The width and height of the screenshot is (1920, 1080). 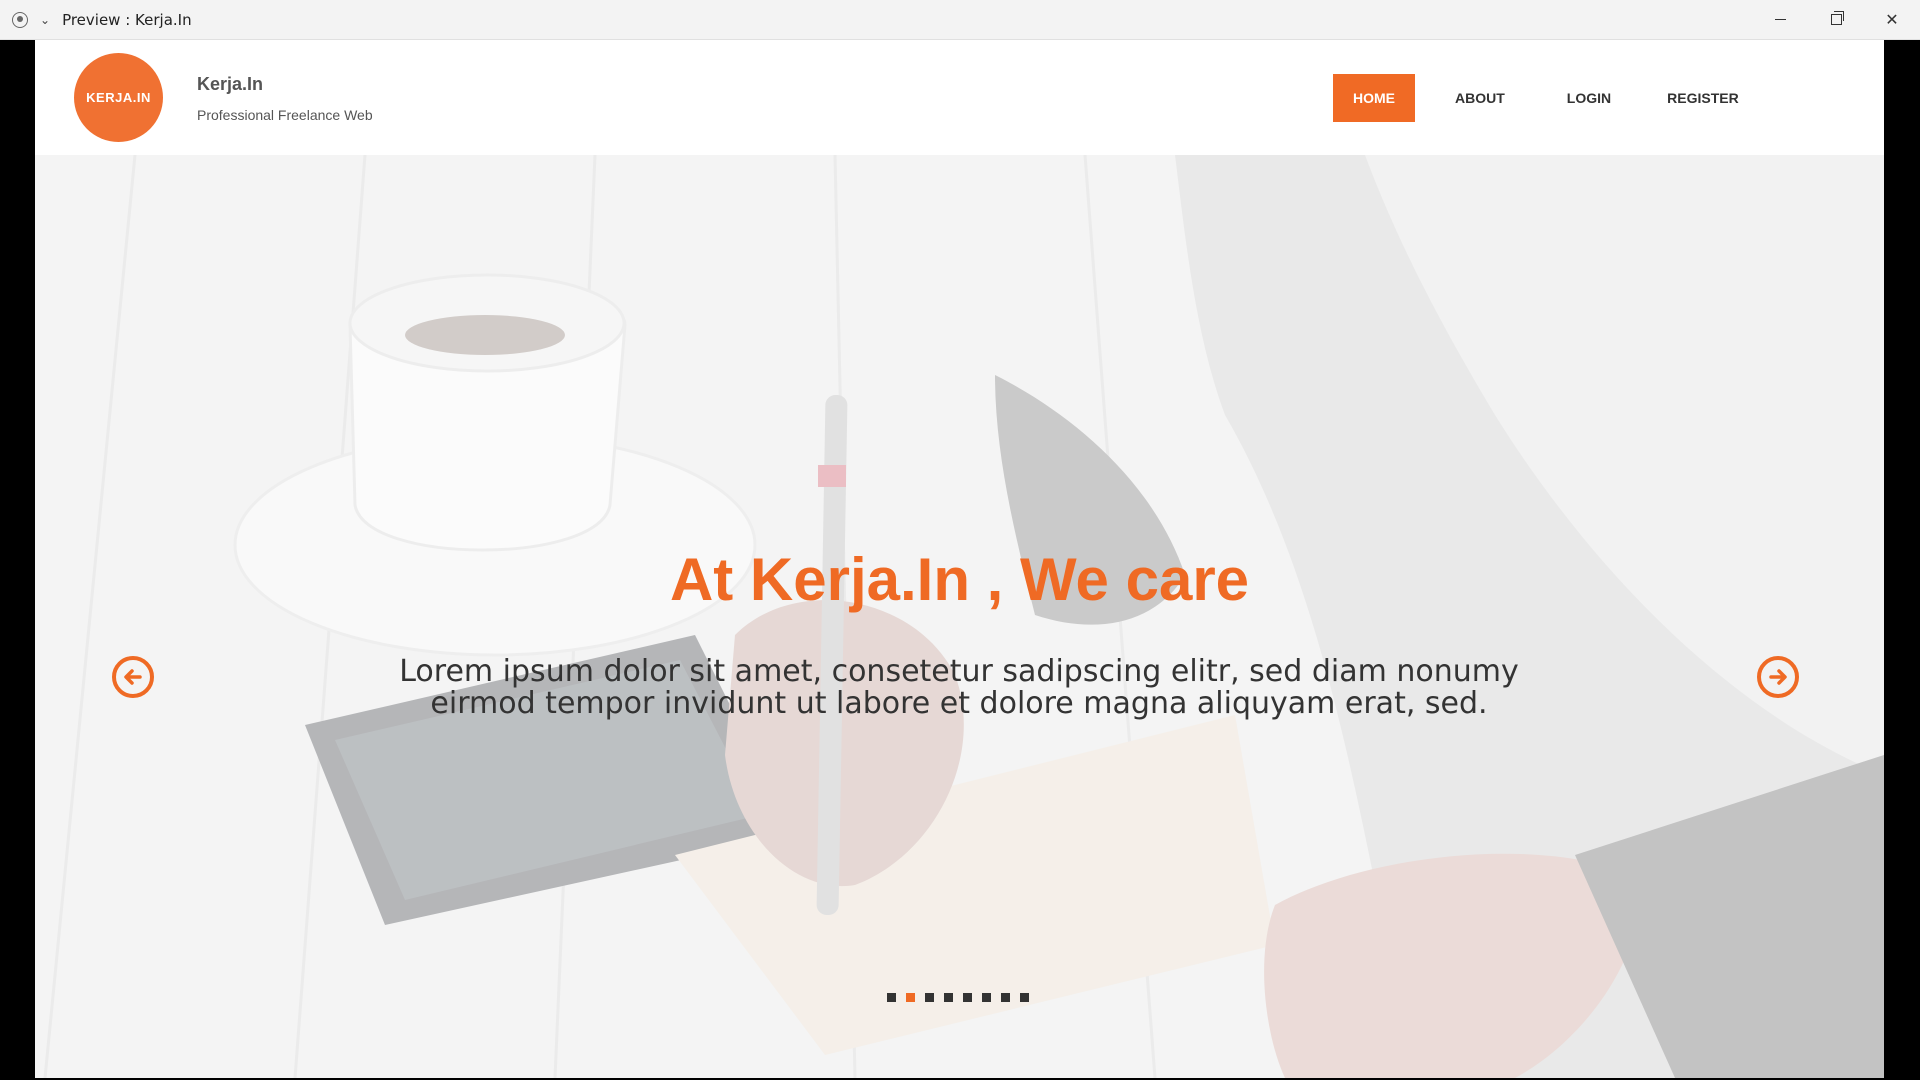 What do you see at coordinates (127, 19) in the screenshot?
I see `window-title: Preview : Kerja.In` at bounding box center [127, 19].